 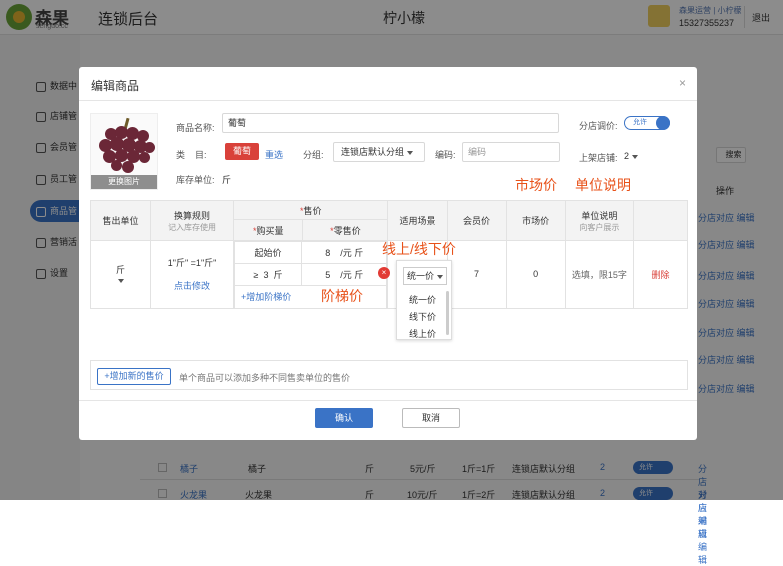 What do you see at coordinates (682, 83) in the screenshot?
I see `close-icon: ×` at bounding box center [682, 83].